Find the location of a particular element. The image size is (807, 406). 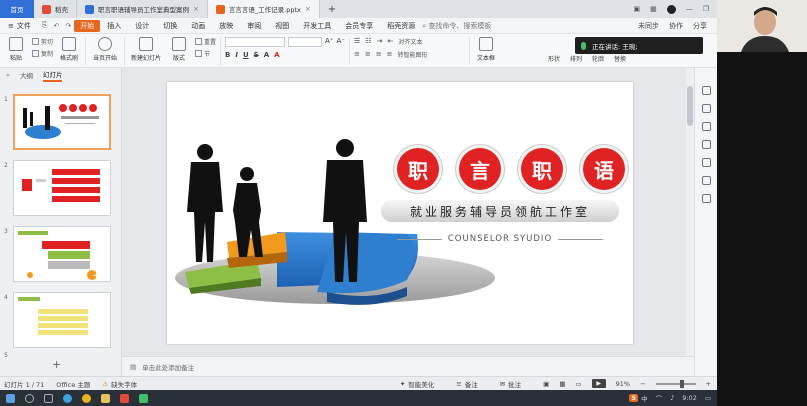

wps-icon is located at coordinates (124, 398).